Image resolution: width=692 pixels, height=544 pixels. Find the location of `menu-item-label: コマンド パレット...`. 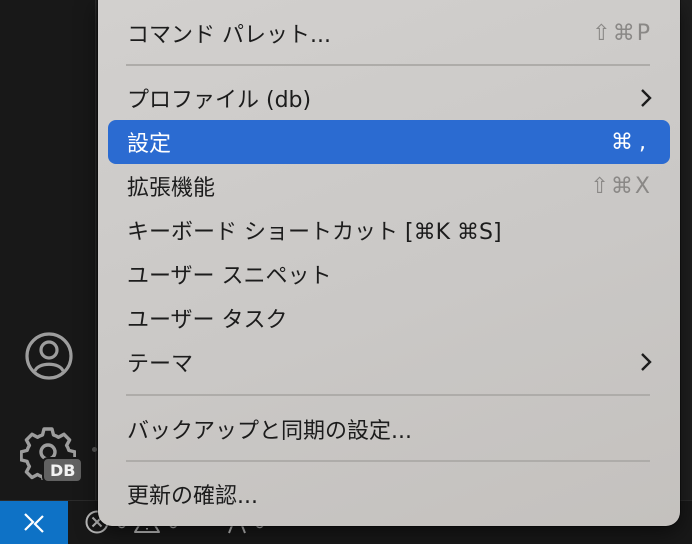

menu-item-label: コマンド パレット... is located at coordinates (229, 35).